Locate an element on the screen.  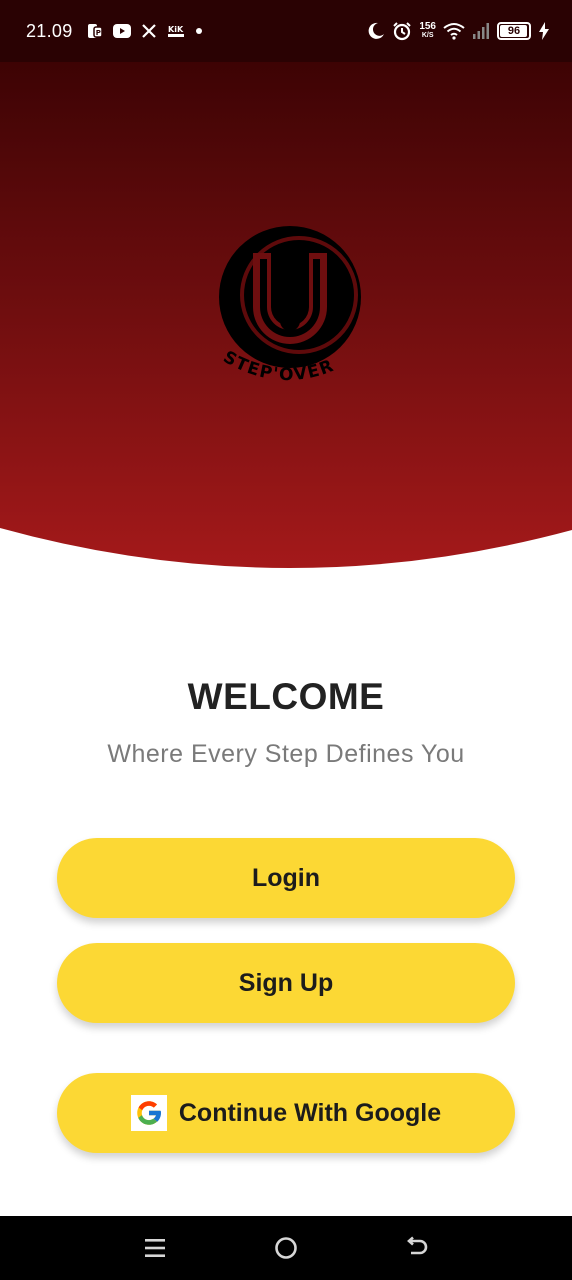
navigation-bar is located at coordinates (286, 1248).